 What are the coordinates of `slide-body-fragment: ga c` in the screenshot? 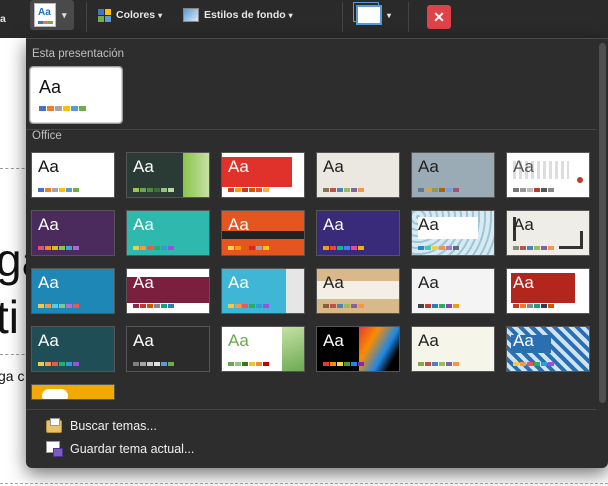 It's located at (12, 376).